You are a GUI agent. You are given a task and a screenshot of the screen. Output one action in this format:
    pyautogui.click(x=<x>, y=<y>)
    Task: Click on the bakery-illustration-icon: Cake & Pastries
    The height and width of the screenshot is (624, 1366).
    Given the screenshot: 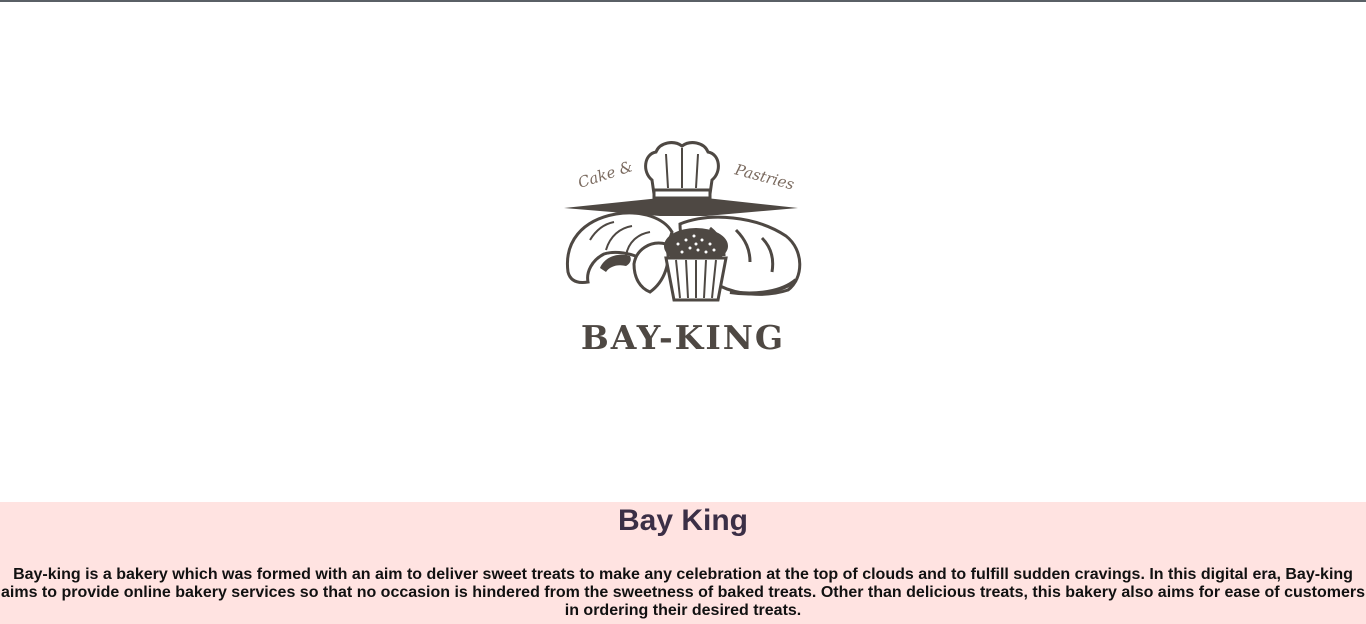 What is the action you would take?
    pyautogui.click(x=683, y=221)
    